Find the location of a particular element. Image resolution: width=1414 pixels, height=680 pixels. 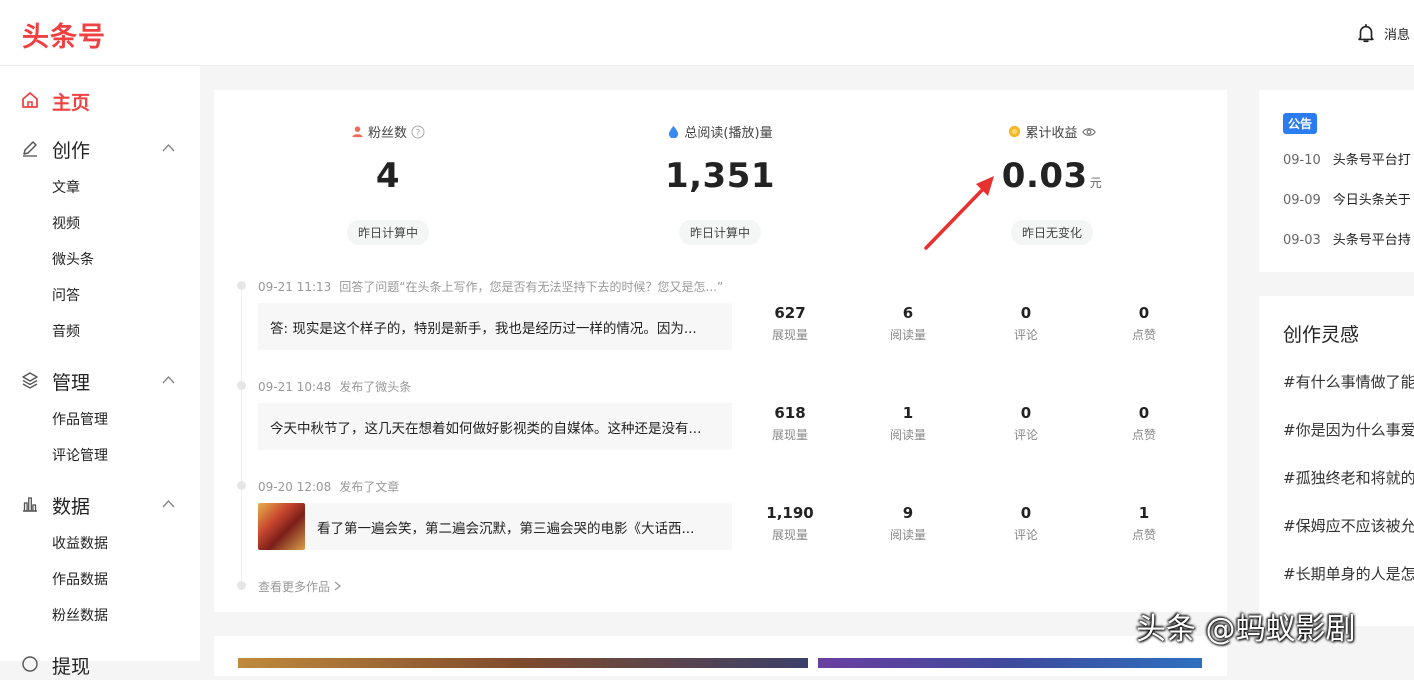

metric-likes: 0 点赞 is located at coordinates (1144, 423).